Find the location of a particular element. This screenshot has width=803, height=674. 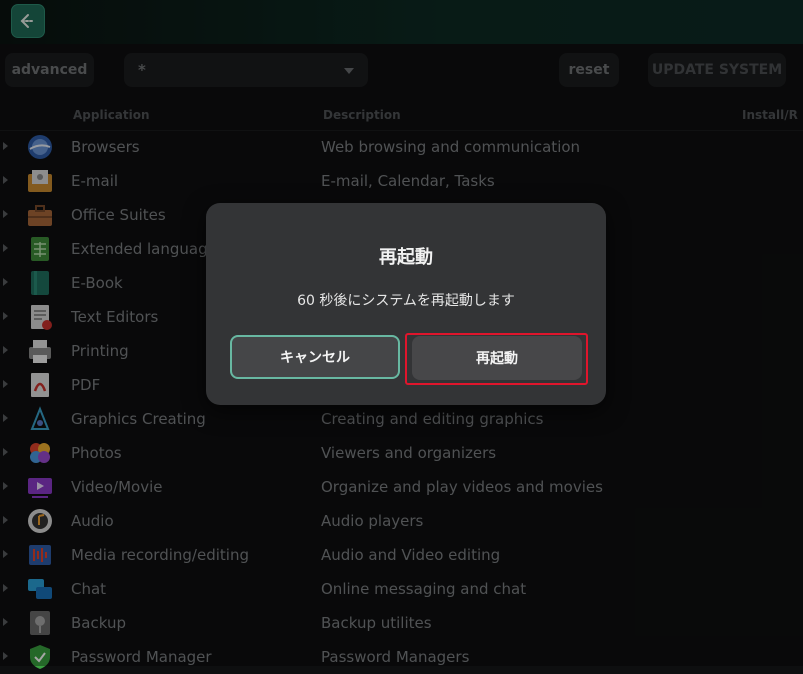

dialog-title: 再起動 is located at coordinates (406, 257).